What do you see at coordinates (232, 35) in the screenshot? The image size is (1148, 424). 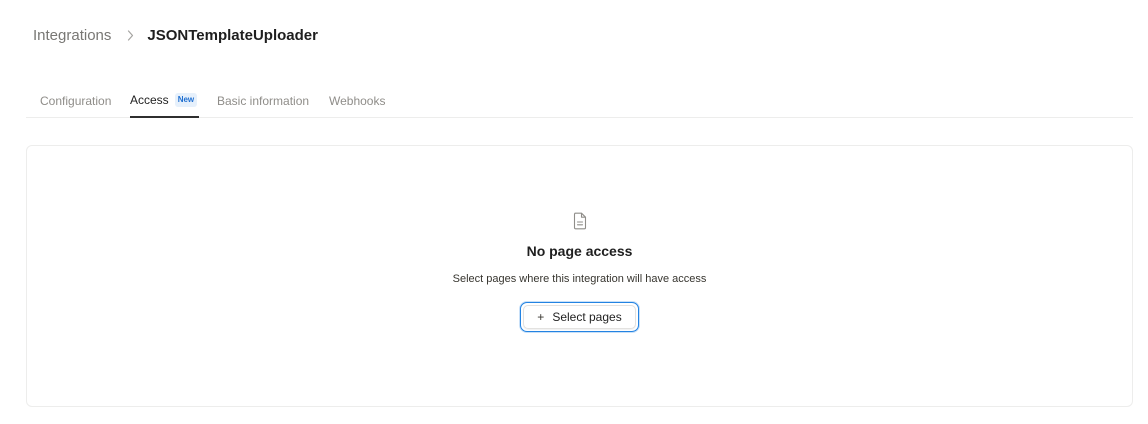 I see `breadcrumb-current-page: JSONTemplateUploader` at bounding box center [232, 35].